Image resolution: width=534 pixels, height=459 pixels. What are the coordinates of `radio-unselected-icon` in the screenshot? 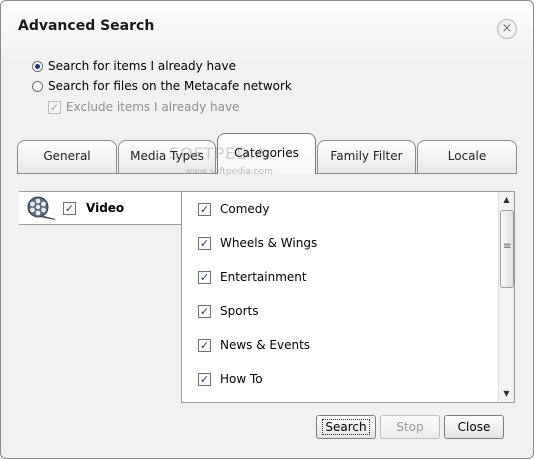 It's located at (37, 86).